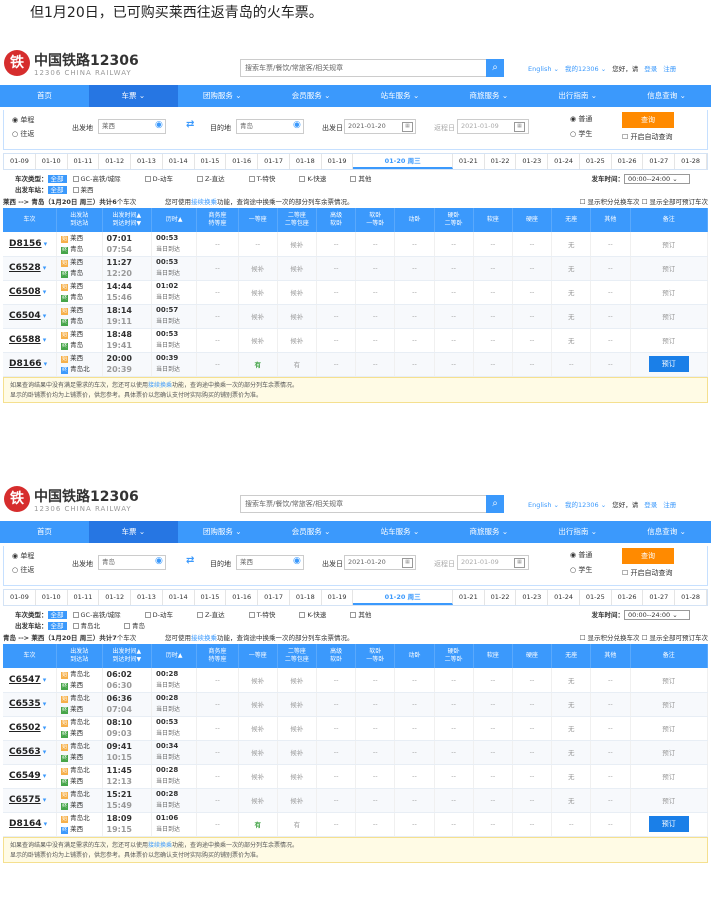 The height and width of the screenshot is (899, 711). I want to click on date-tab: 01-12, so click(115, 161).